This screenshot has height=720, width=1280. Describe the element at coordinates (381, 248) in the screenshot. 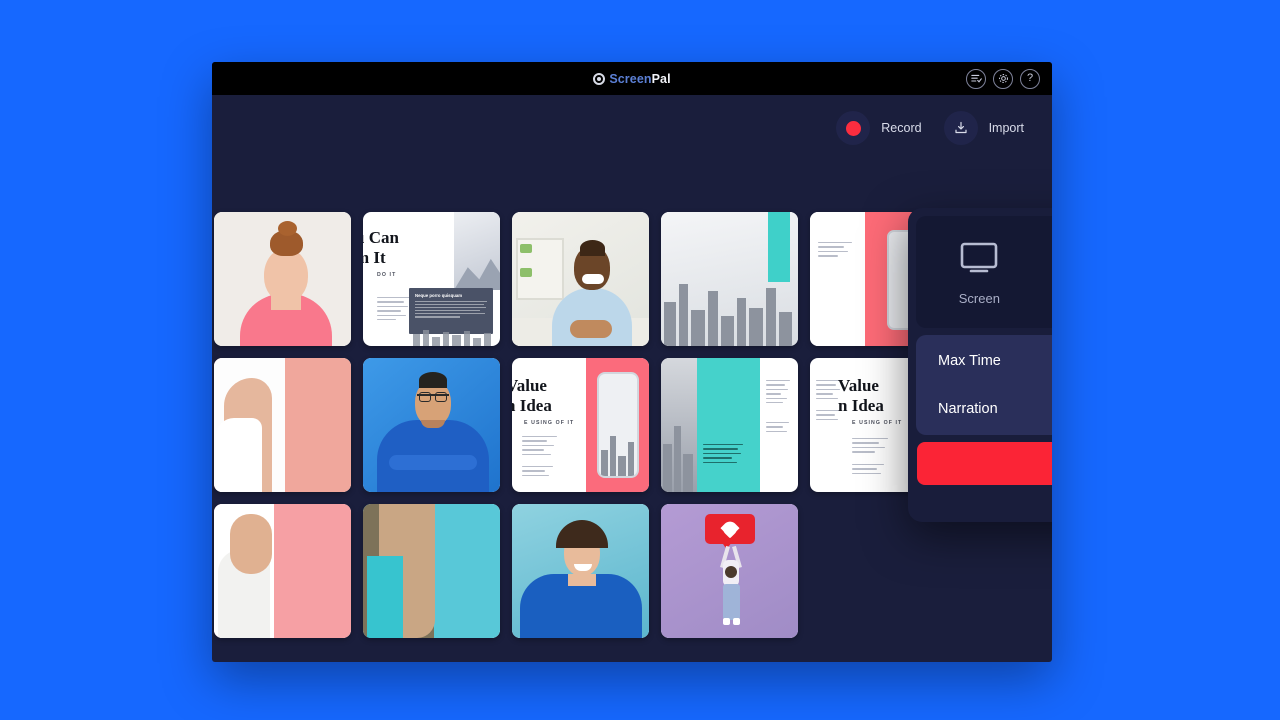

I see `slide-title: u Canm It` at that location.